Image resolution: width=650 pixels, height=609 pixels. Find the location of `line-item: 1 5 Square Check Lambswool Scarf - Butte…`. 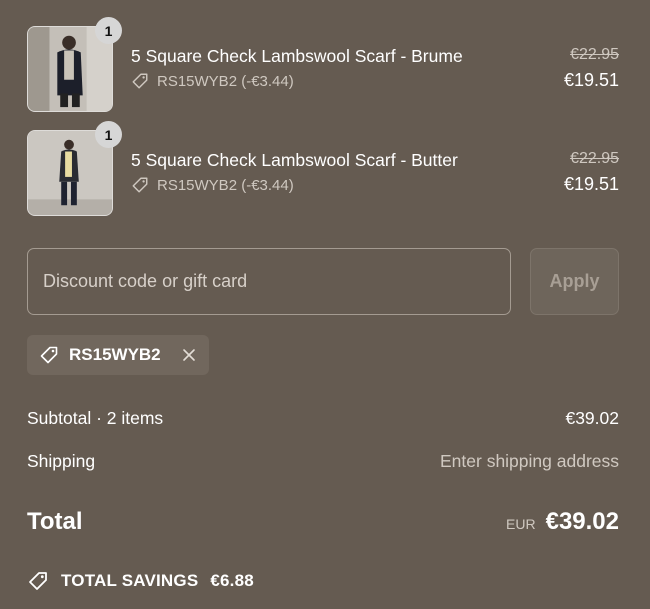

line-item: 1 5 Square Check Lambswool Scarf - Butte… is located at coordinates (323, 168).